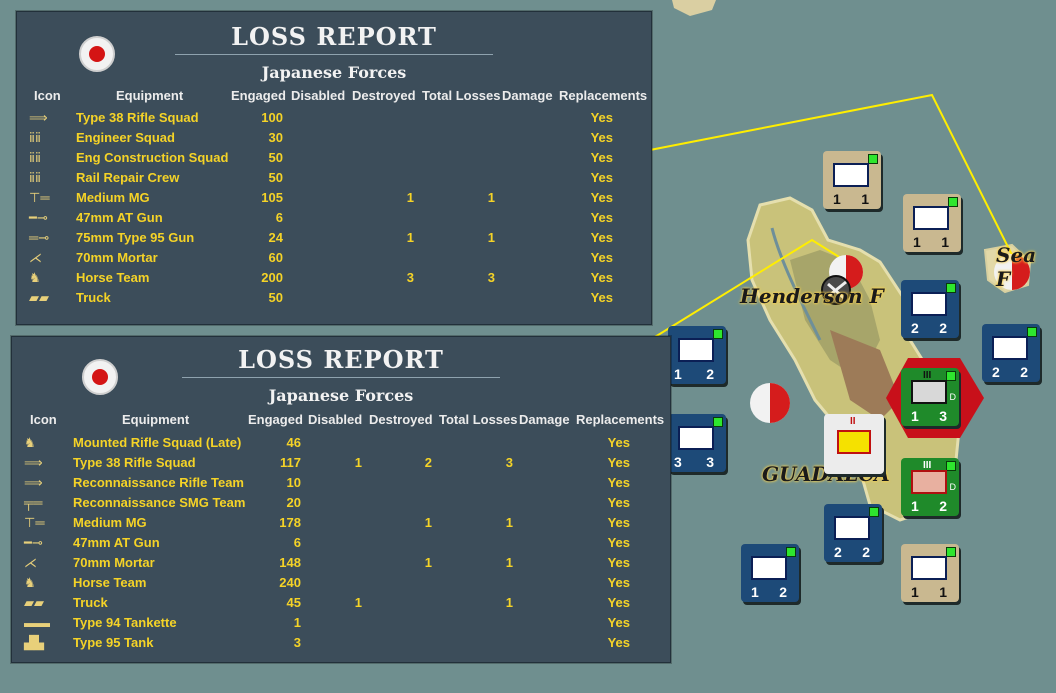 Image resolution: width=1056 pixels, height=693 pixels. What do you see at coordinates (275, 137) in the screenshot?
I see `engaged-value: 30` at bounding box center [275, 137].